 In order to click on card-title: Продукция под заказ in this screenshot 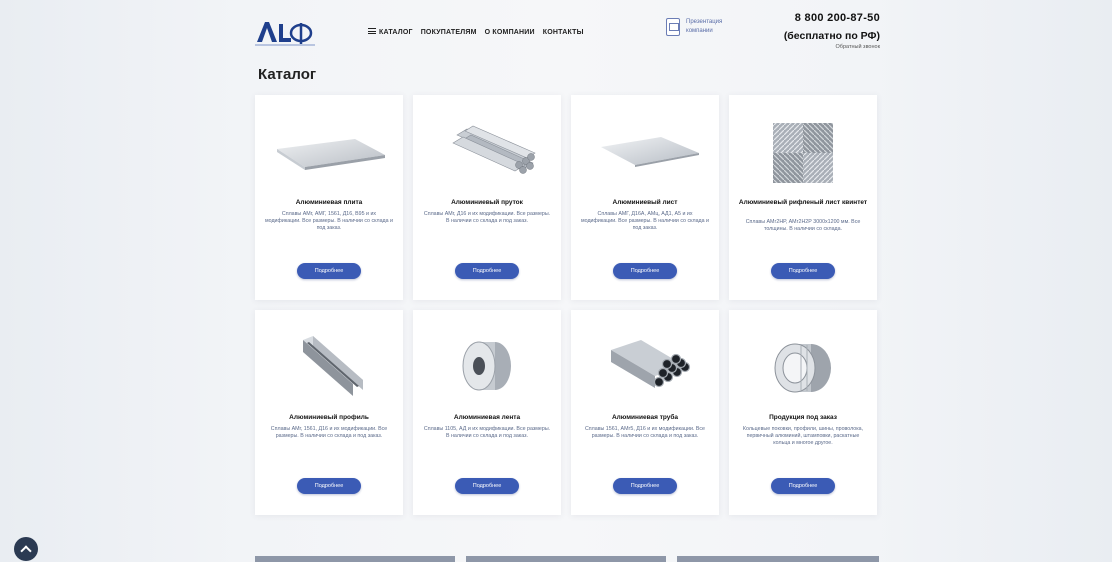, I will do `click(803, 417)`.